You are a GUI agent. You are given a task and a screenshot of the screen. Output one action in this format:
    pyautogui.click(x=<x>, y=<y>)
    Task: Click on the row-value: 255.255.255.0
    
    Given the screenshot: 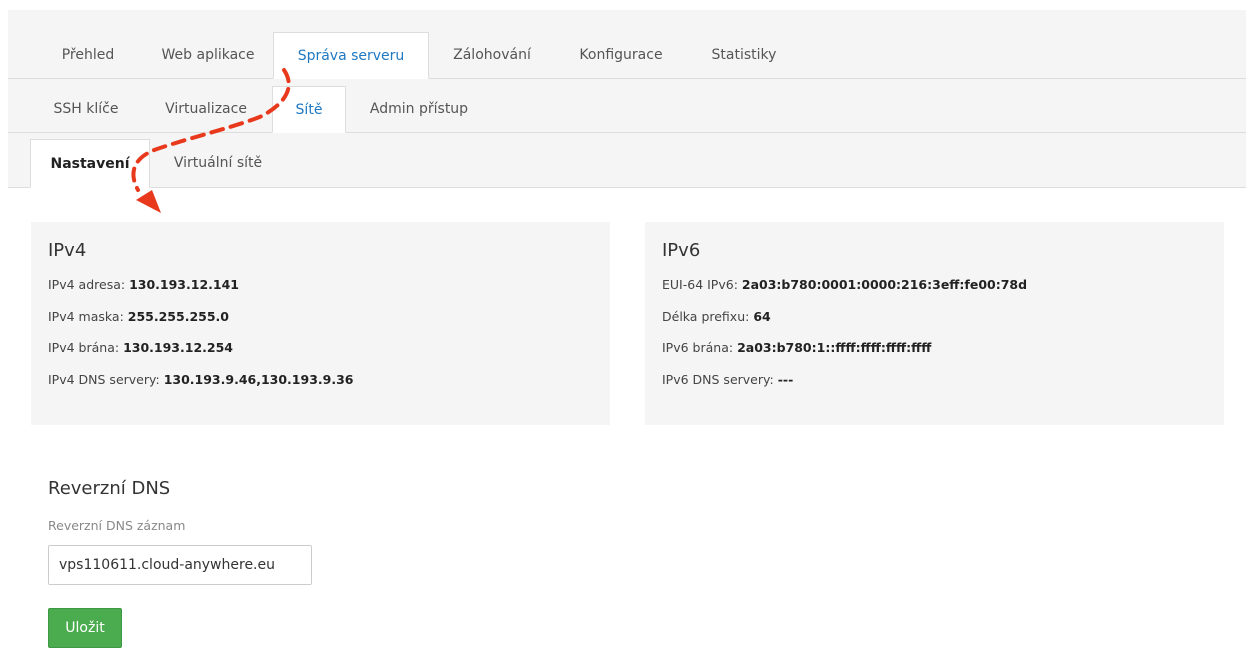 What is the action you would take?
    pyautogui.click(x=178, y=316)
    